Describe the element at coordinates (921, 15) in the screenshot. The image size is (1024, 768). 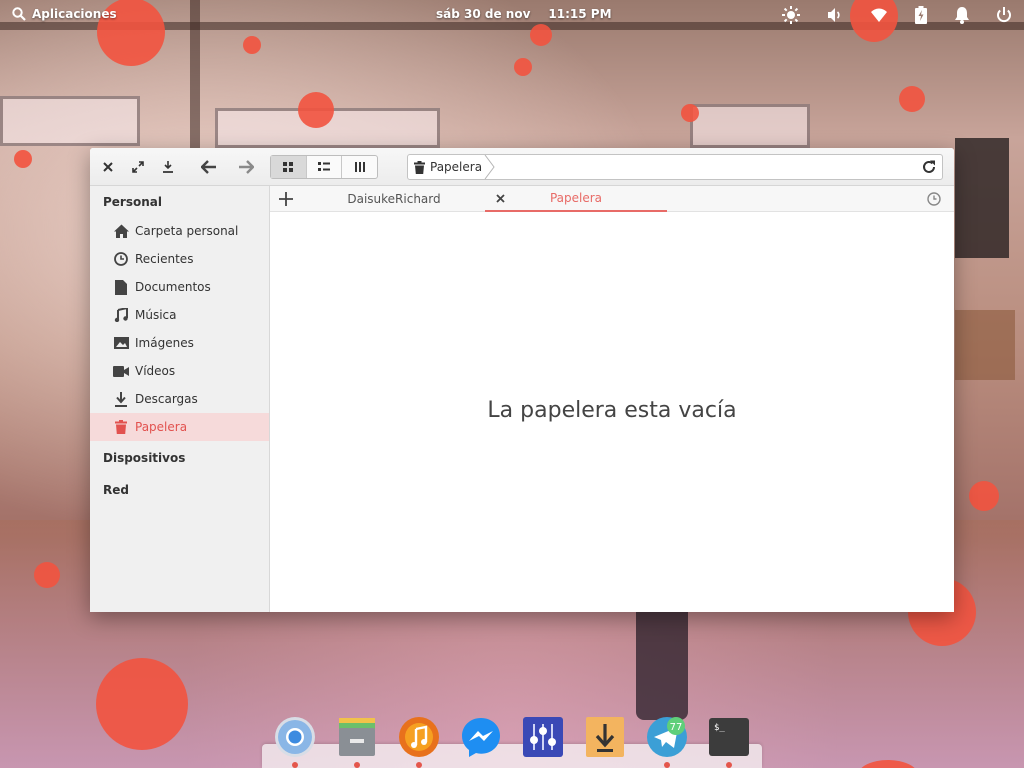
I see `battery-icon` at that location.